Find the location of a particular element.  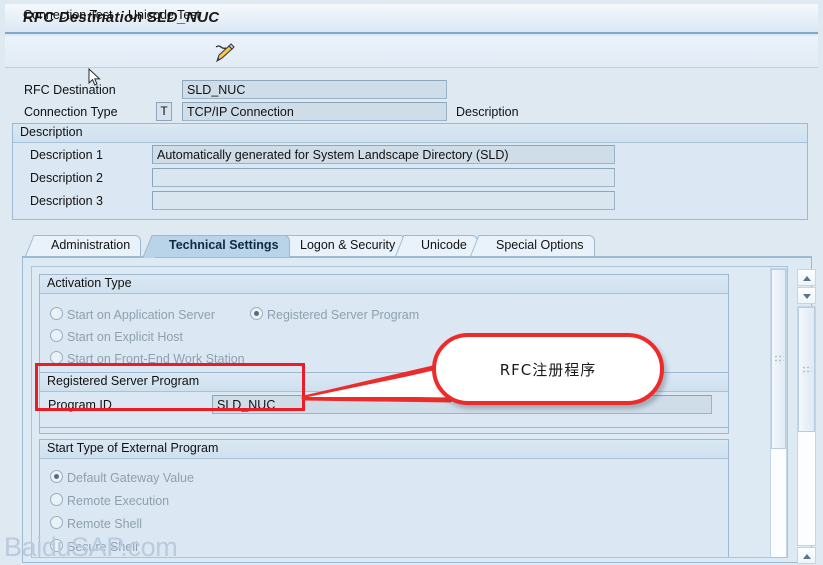

scroll-down-button is located at coordinates (806, 295).